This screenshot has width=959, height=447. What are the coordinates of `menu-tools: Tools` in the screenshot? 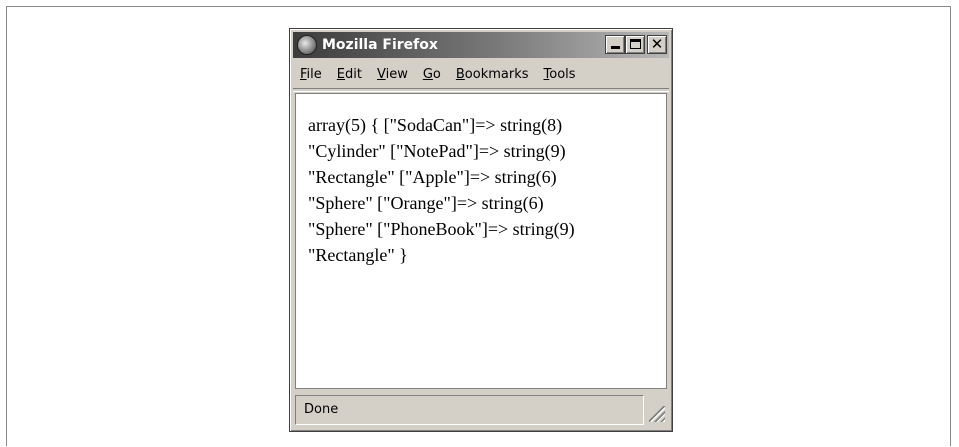 It's located at (560, 74).